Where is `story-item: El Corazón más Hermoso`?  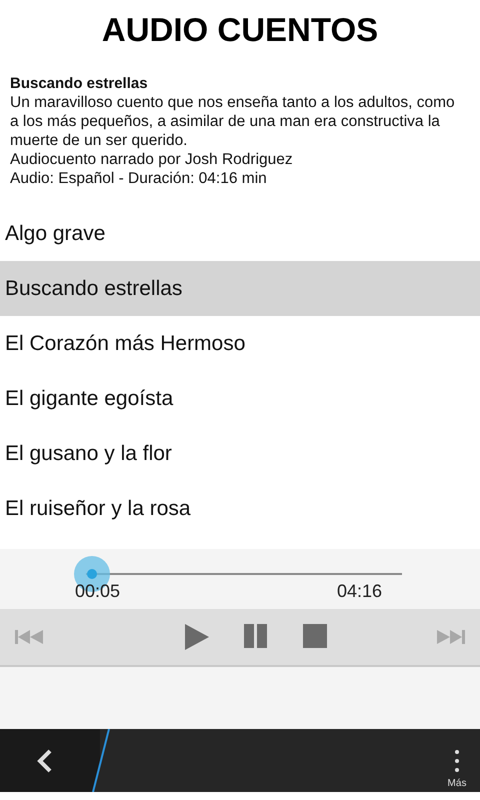
story-item: El Corazón más Hermoso is located at coordinates (240, 343).